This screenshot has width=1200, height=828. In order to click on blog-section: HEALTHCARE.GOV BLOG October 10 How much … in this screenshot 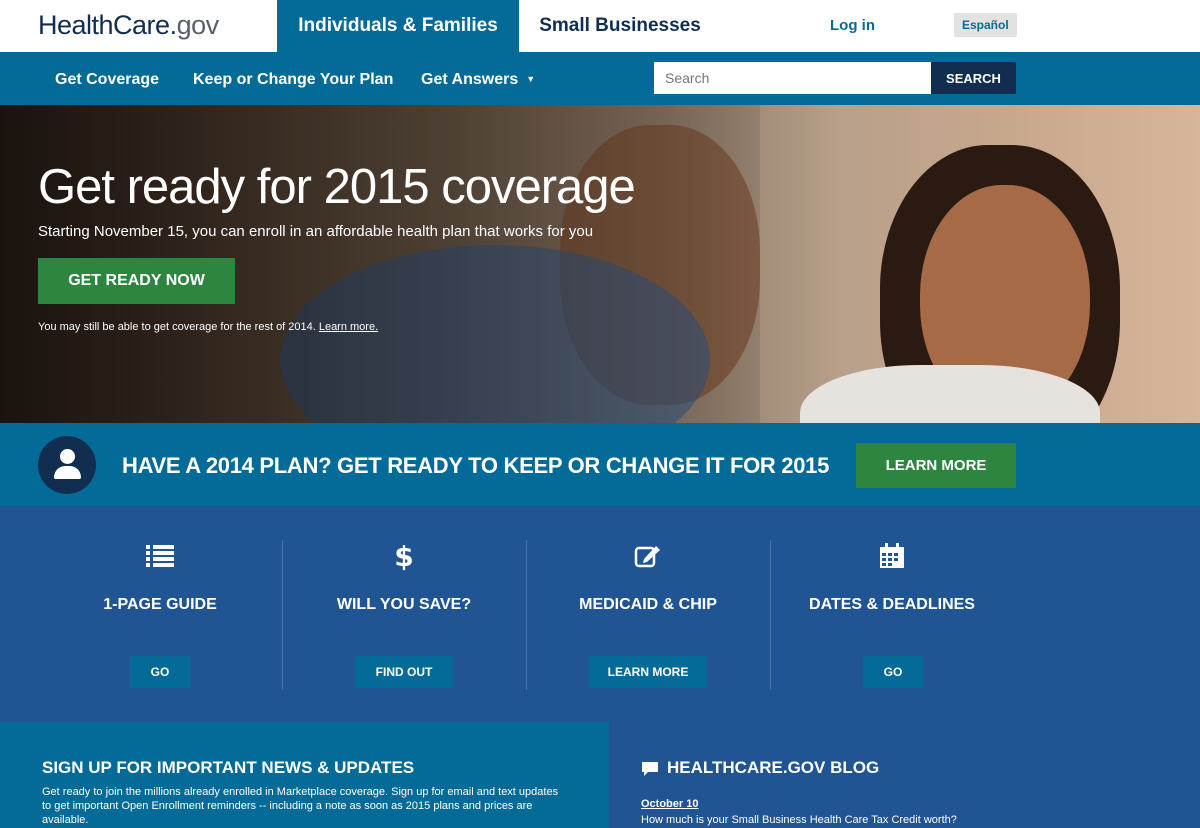, I will do `click(904, 775)`.